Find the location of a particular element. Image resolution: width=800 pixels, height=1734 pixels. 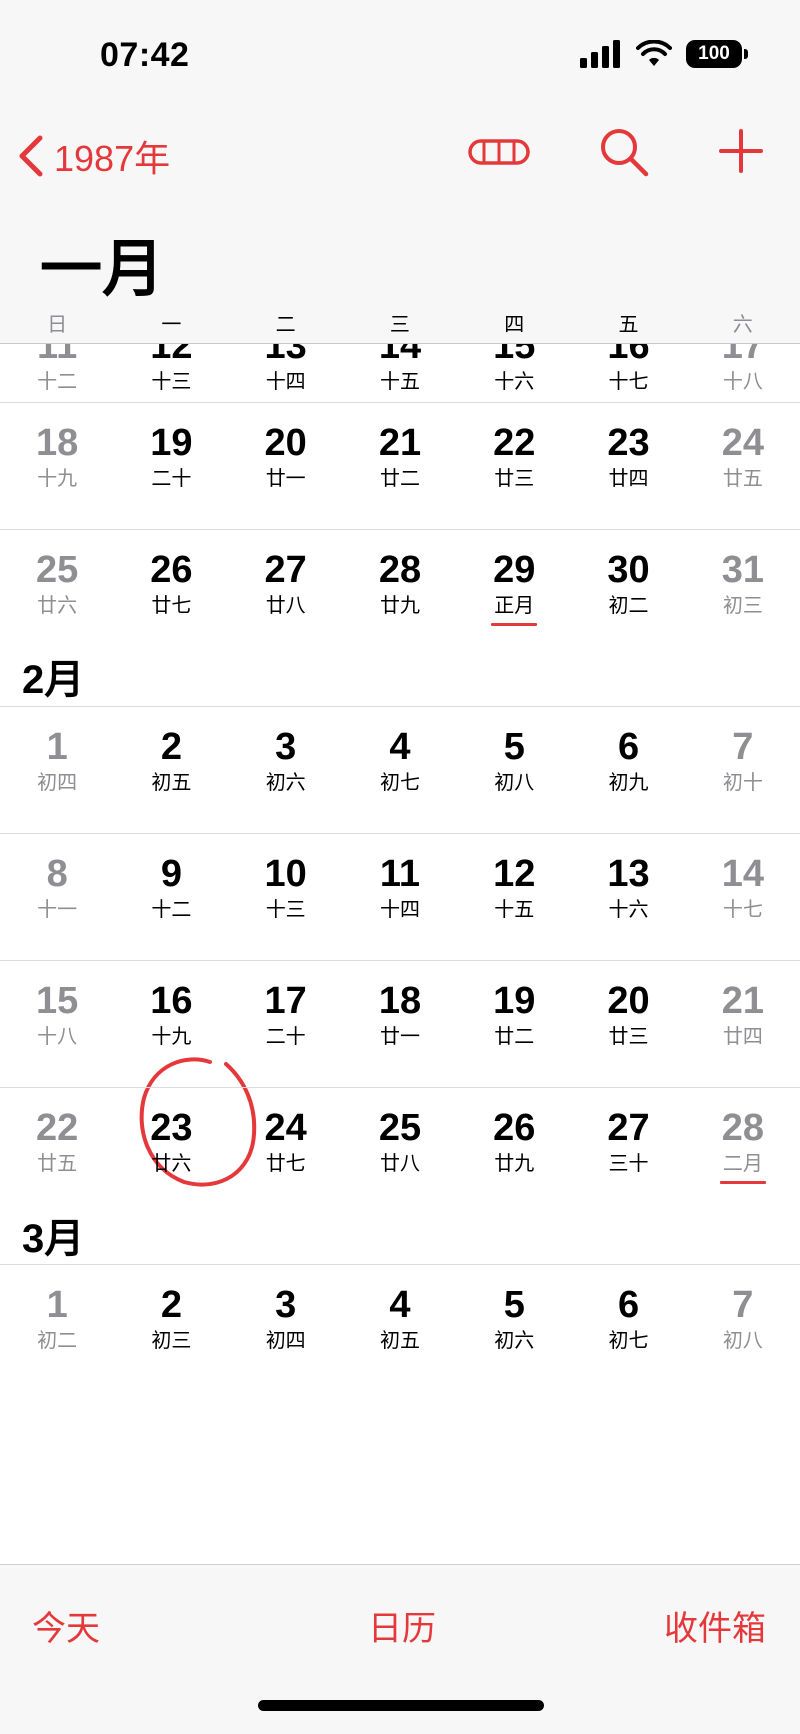

day-cell: 27 三十 is located at coordinates (628, 1132).